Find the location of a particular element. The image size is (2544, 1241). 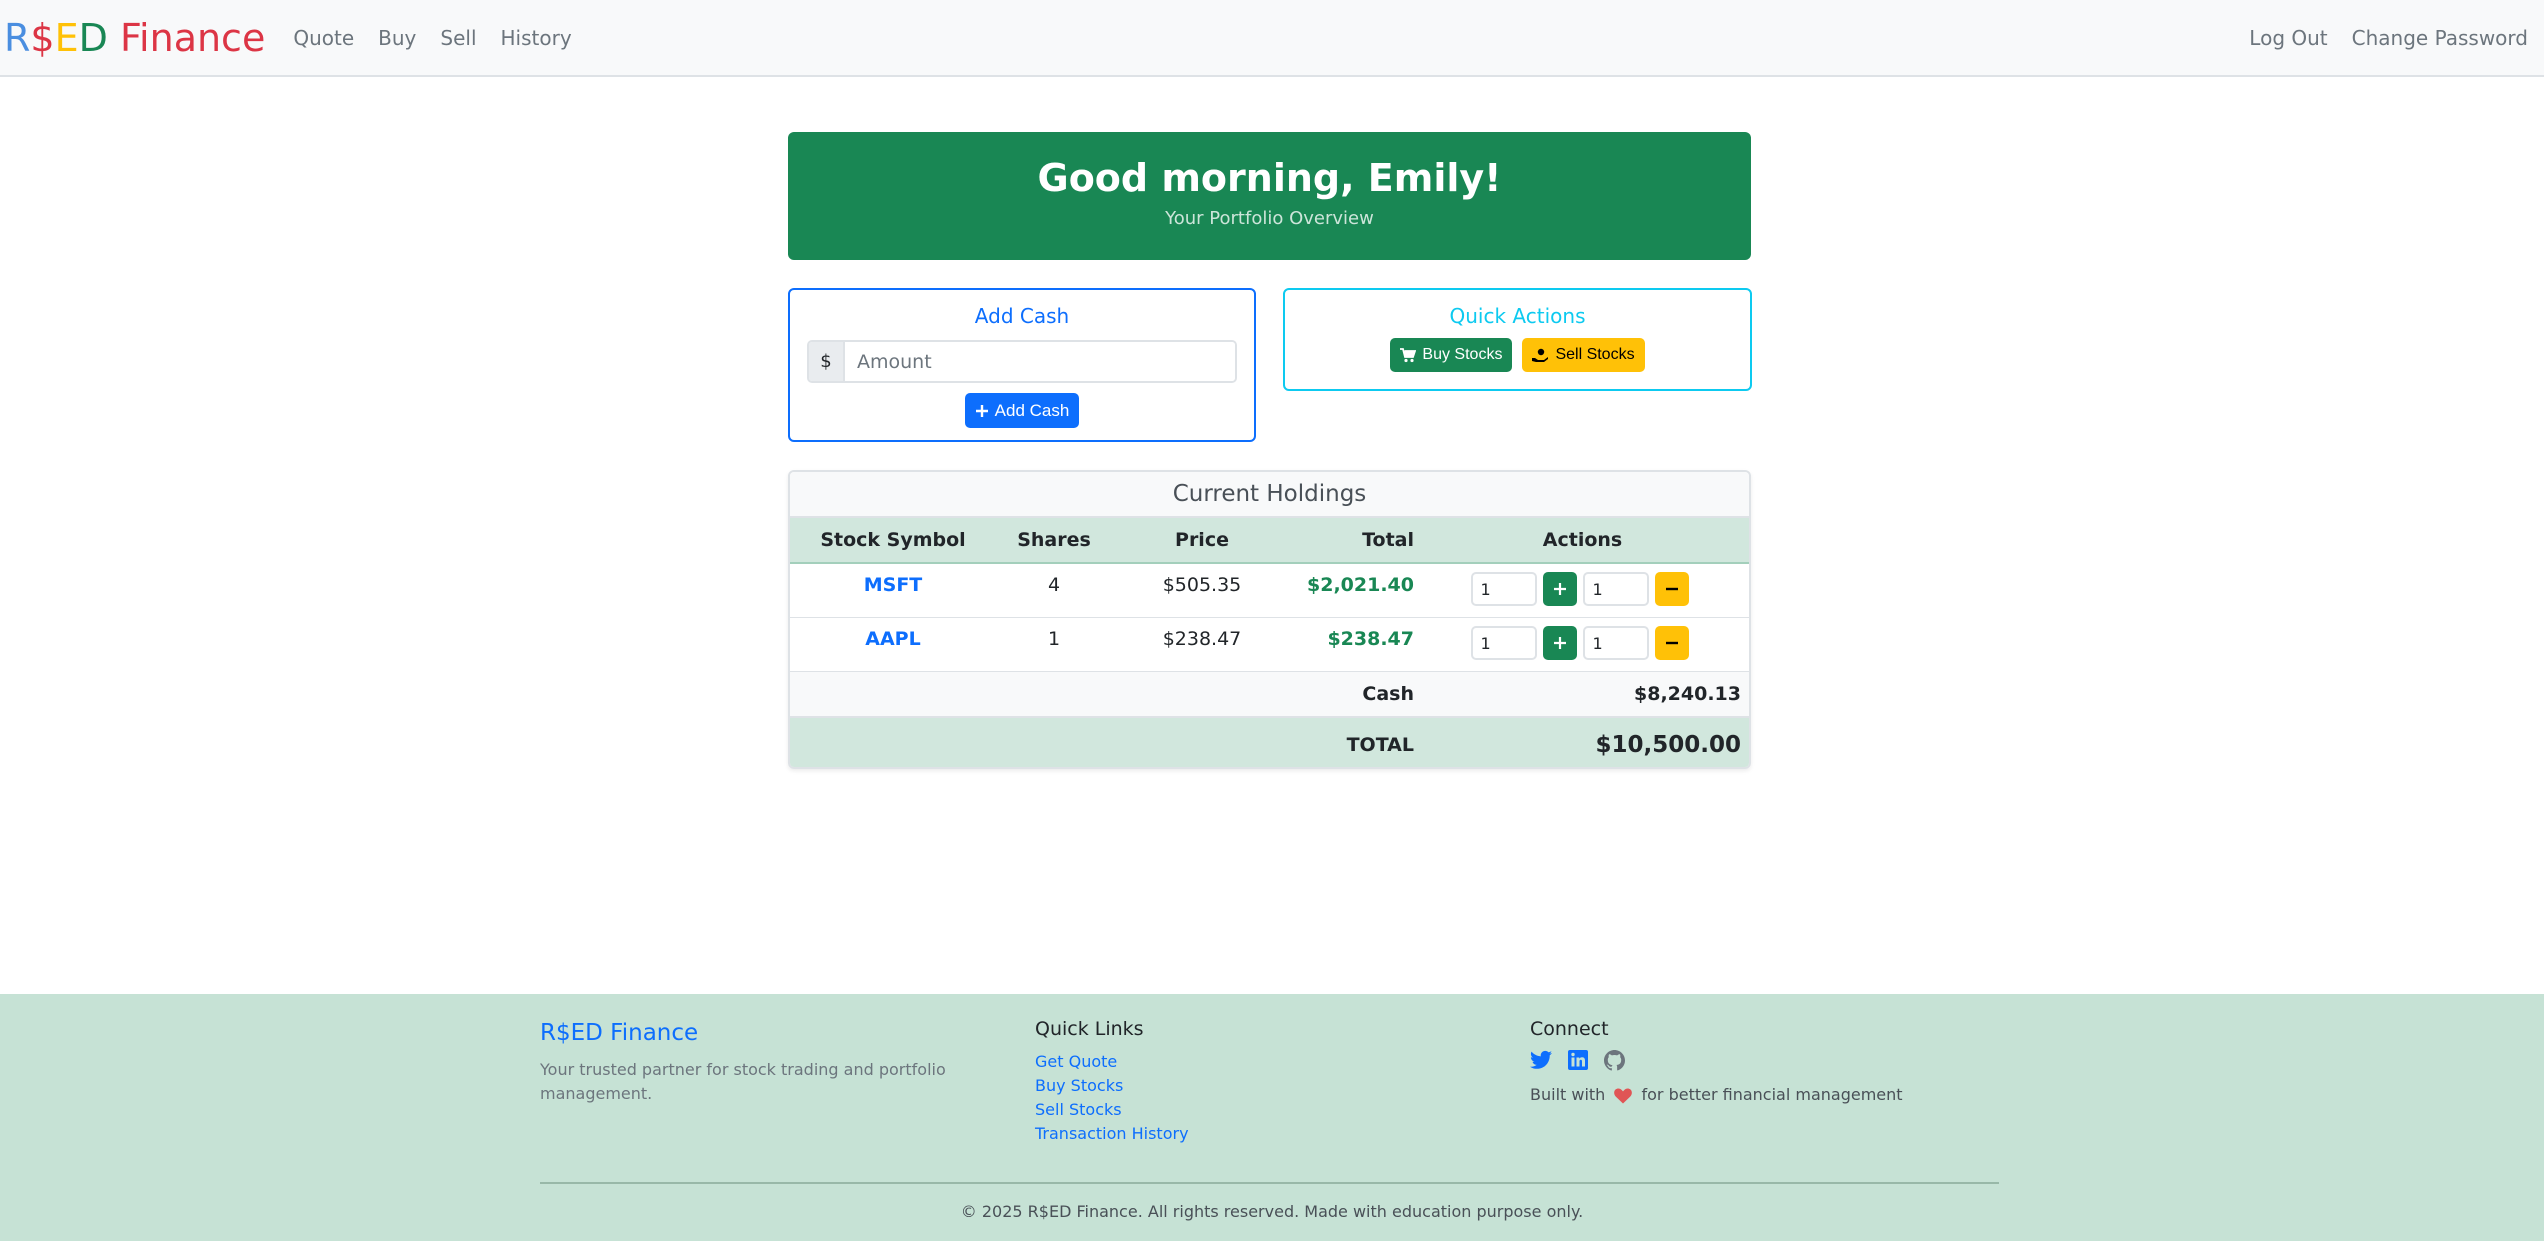

nav-history: History is located at coordinates (536, 38).